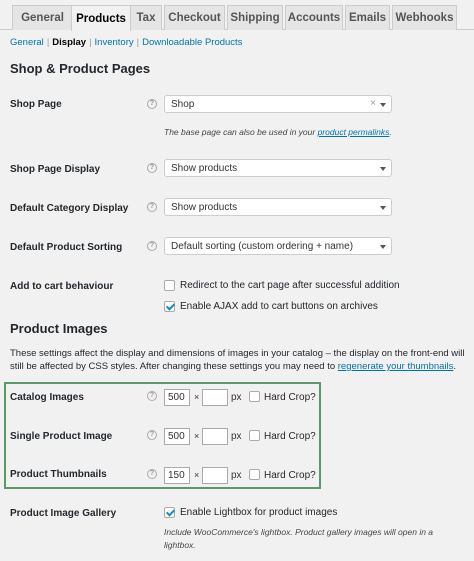  What do you see at coordinates (192, 42) in the screenshot?
I see `subnav-downloadable-products: Downloadable Products` at bounding box center [192, 42].